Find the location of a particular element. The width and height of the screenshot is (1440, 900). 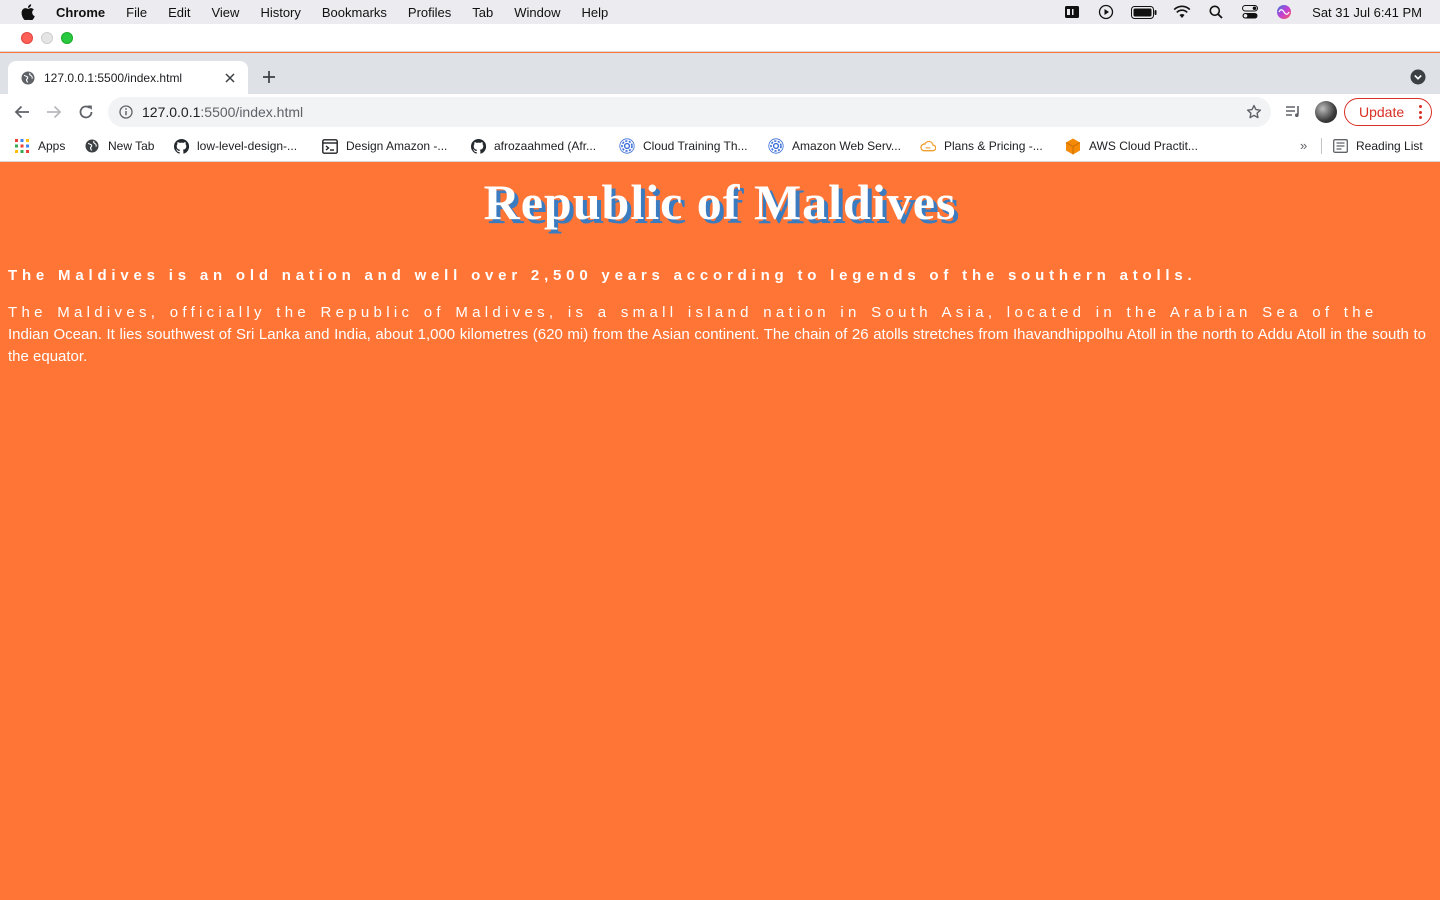

menu-app-name: Chrome is located at coordinates (80, 12).